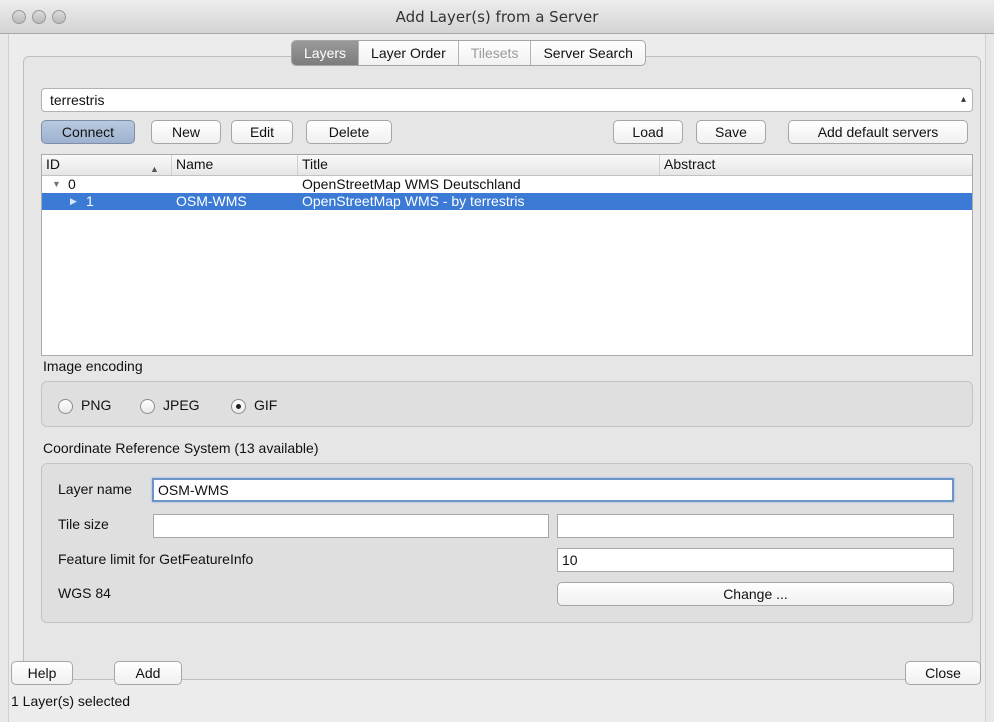  What do you see at coordinates (93, 366) in the screenshot?
I see `image-encoding-label: Image encoding` at bounding box center [93, 366].